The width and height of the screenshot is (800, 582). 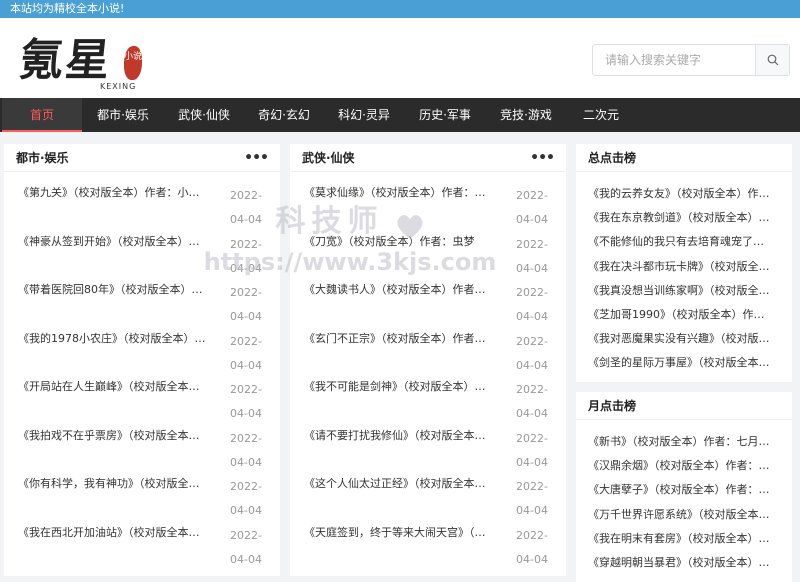 I want to click on nav-item-urban: 都市·娱乐, so click(x=123, y=115).